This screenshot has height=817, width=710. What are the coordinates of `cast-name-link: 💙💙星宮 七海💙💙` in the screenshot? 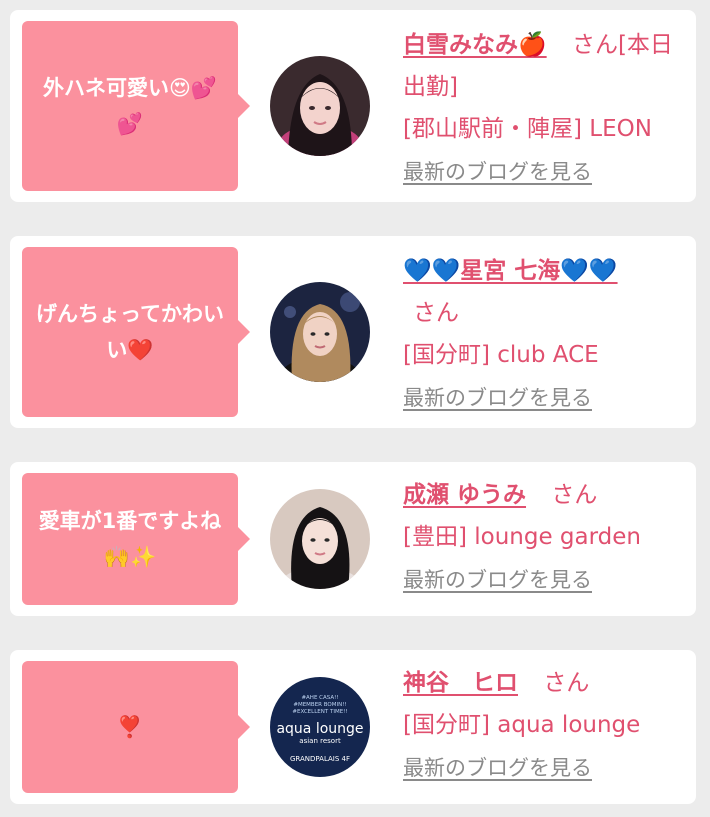 It's located at (510, 271).